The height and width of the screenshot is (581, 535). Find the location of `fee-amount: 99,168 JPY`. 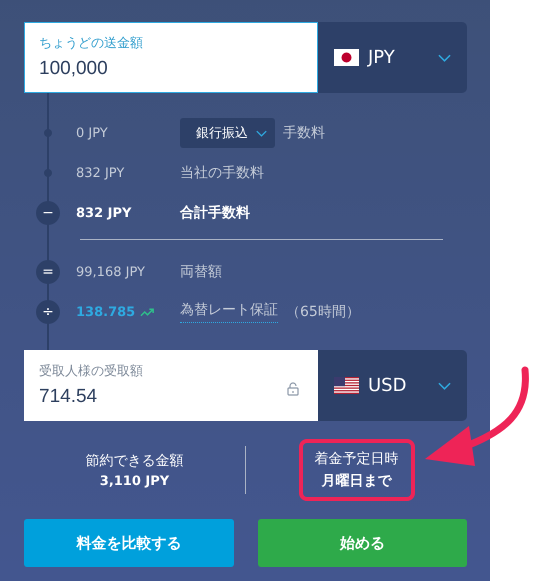

fee-amount: 99,168 JPY is located at coordinates (110, 272).